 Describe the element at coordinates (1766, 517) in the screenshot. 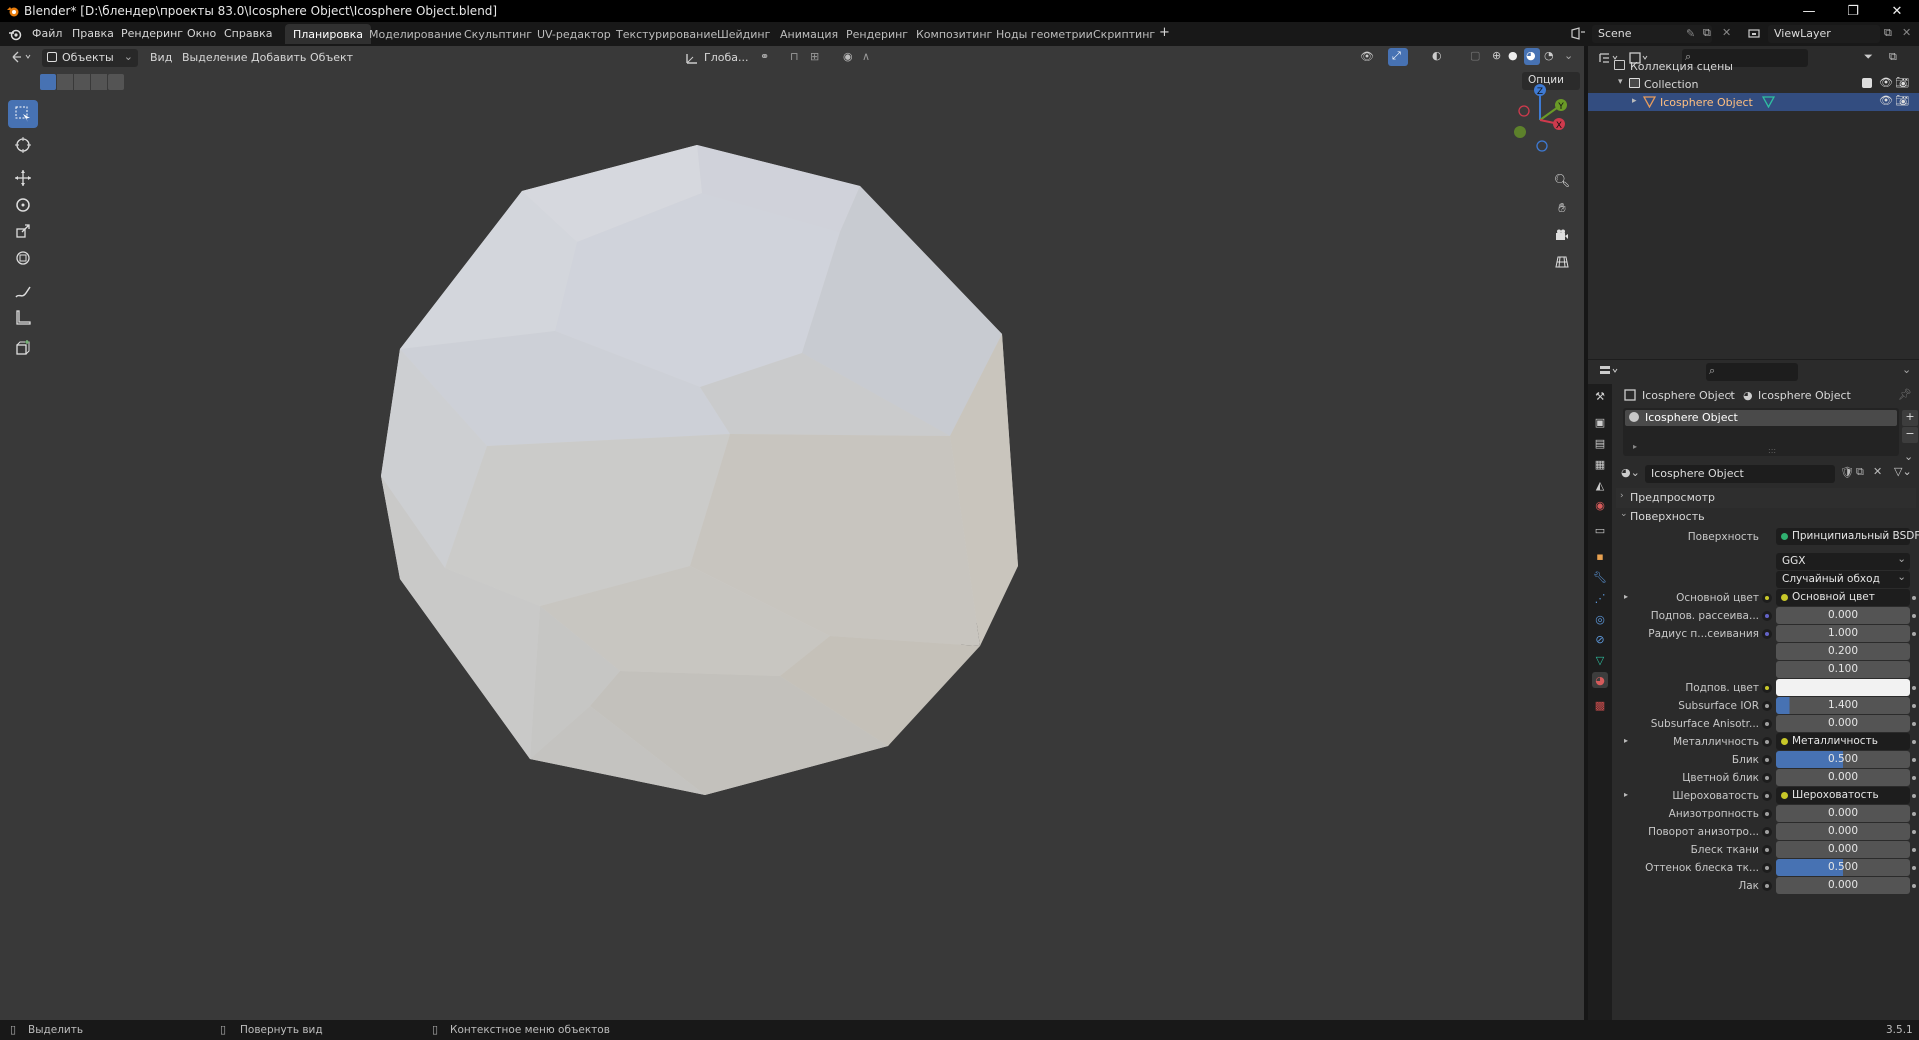

I see `surface-panel-header: ⌄ Поверхность` at that location.